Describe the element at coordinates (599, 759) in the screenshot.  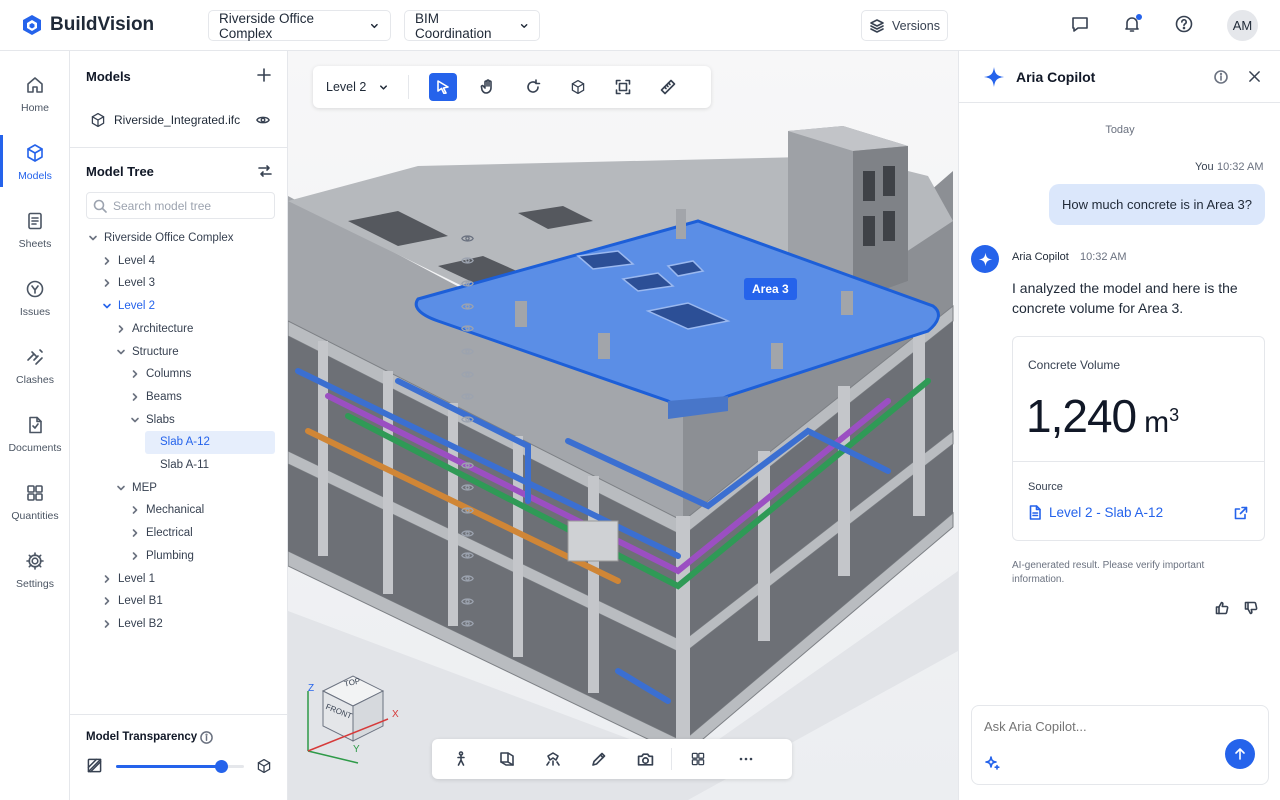
I see `markup-button` at that location.